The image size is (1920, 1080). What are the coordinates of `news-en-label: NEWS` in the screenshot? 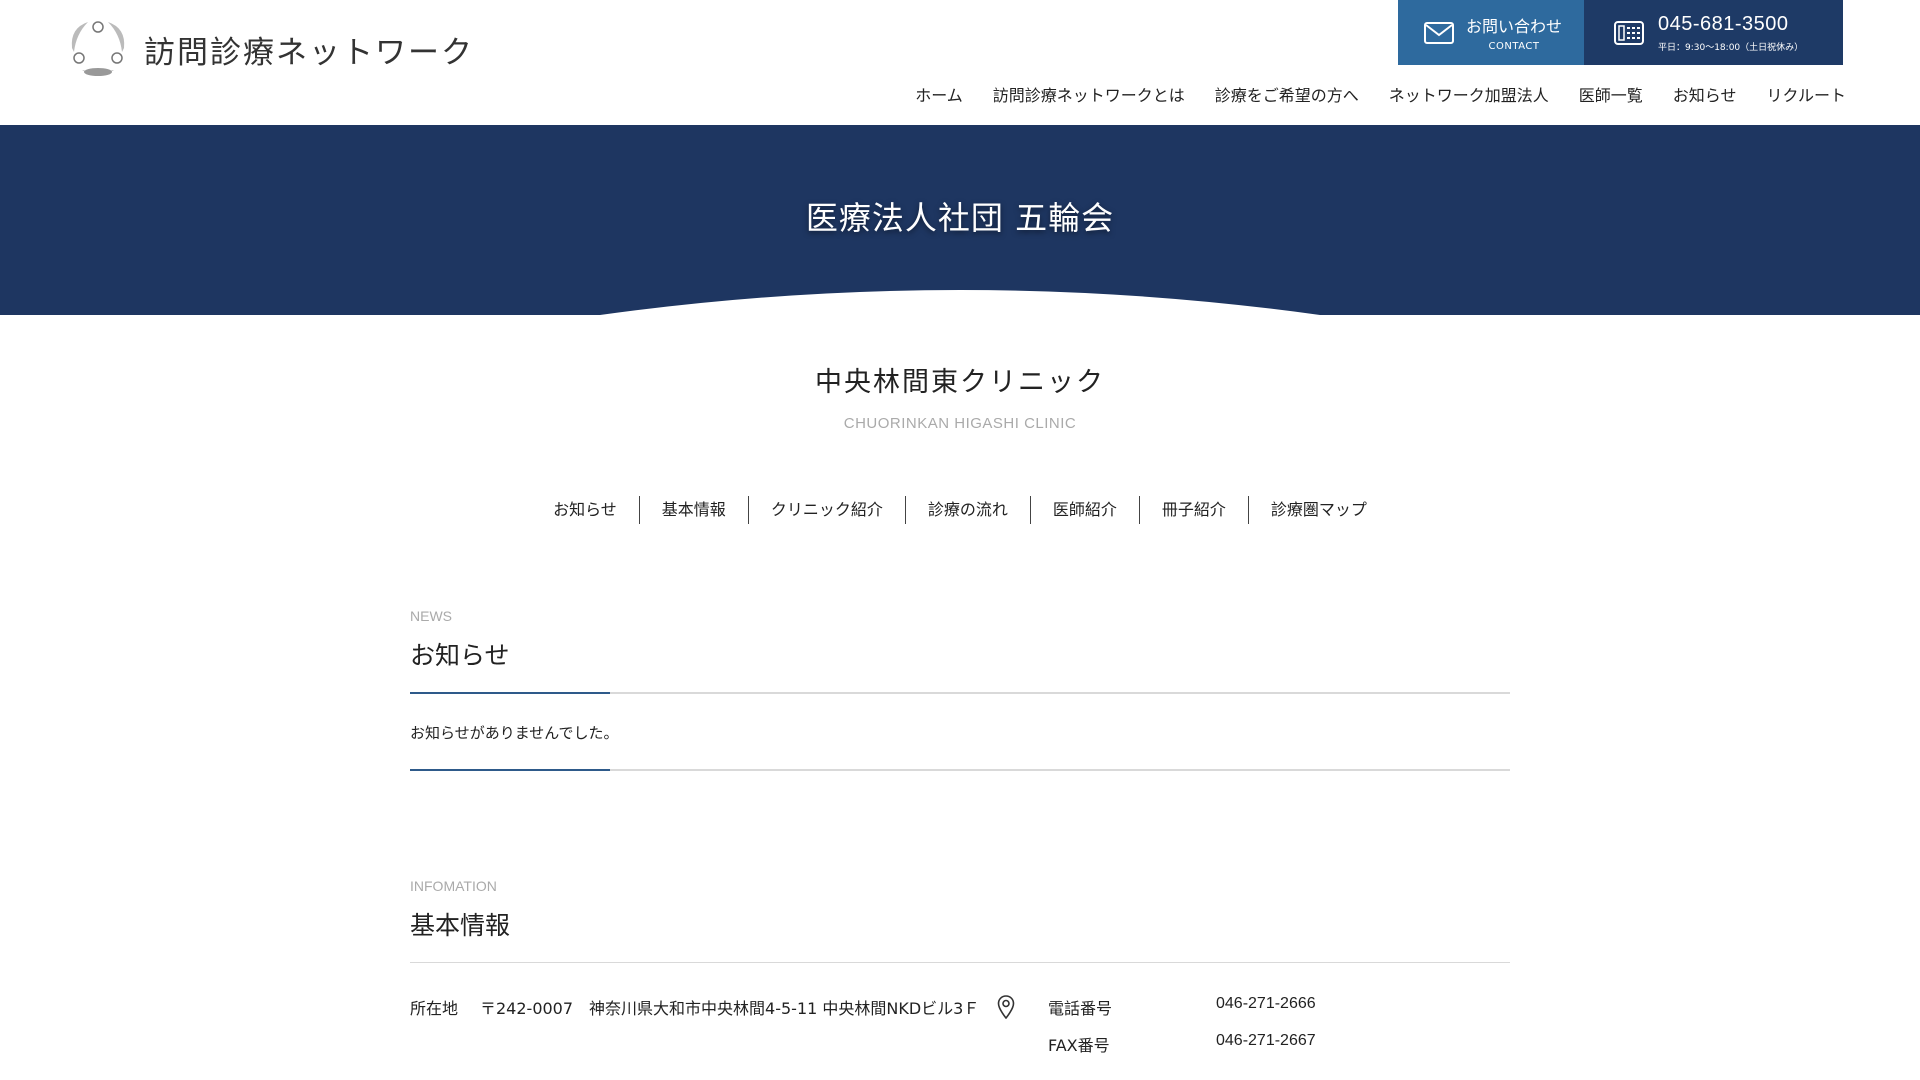 It's located at (431, 616).